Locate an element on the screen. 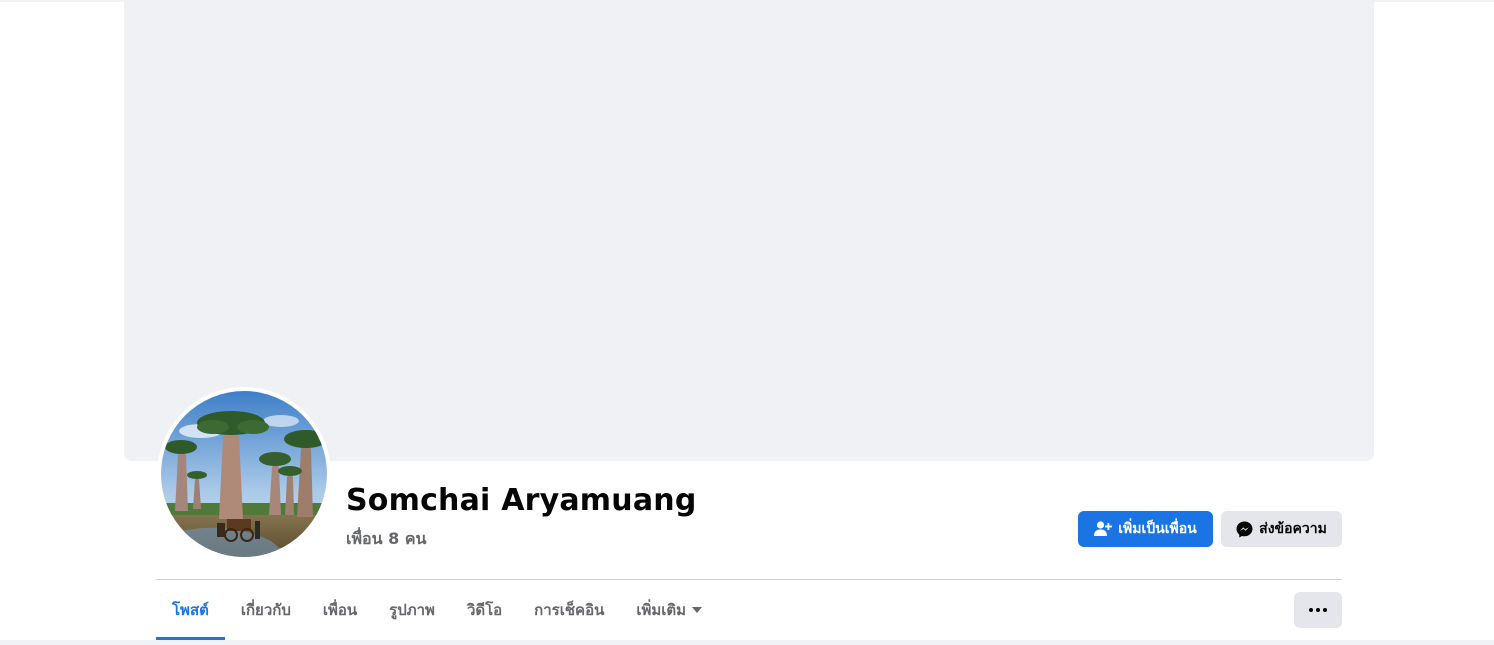 This screenshot has height=645, width=1494. friends-count: เพื่อน 8 คน is located at coordinates (386, 539).